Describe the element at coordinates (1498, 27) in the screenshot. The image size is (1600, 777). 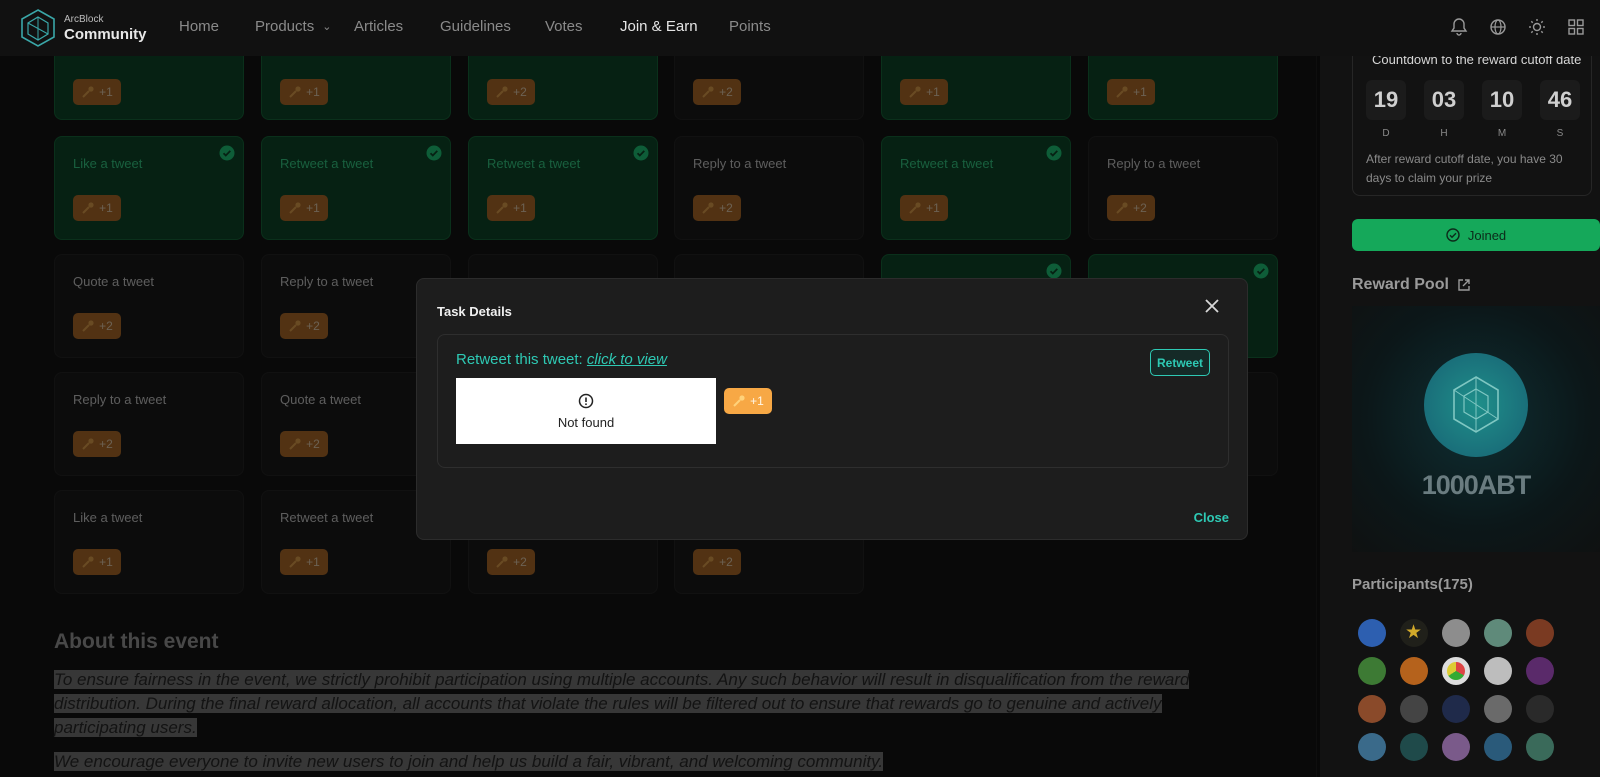
I see `globe-icon` at that location.